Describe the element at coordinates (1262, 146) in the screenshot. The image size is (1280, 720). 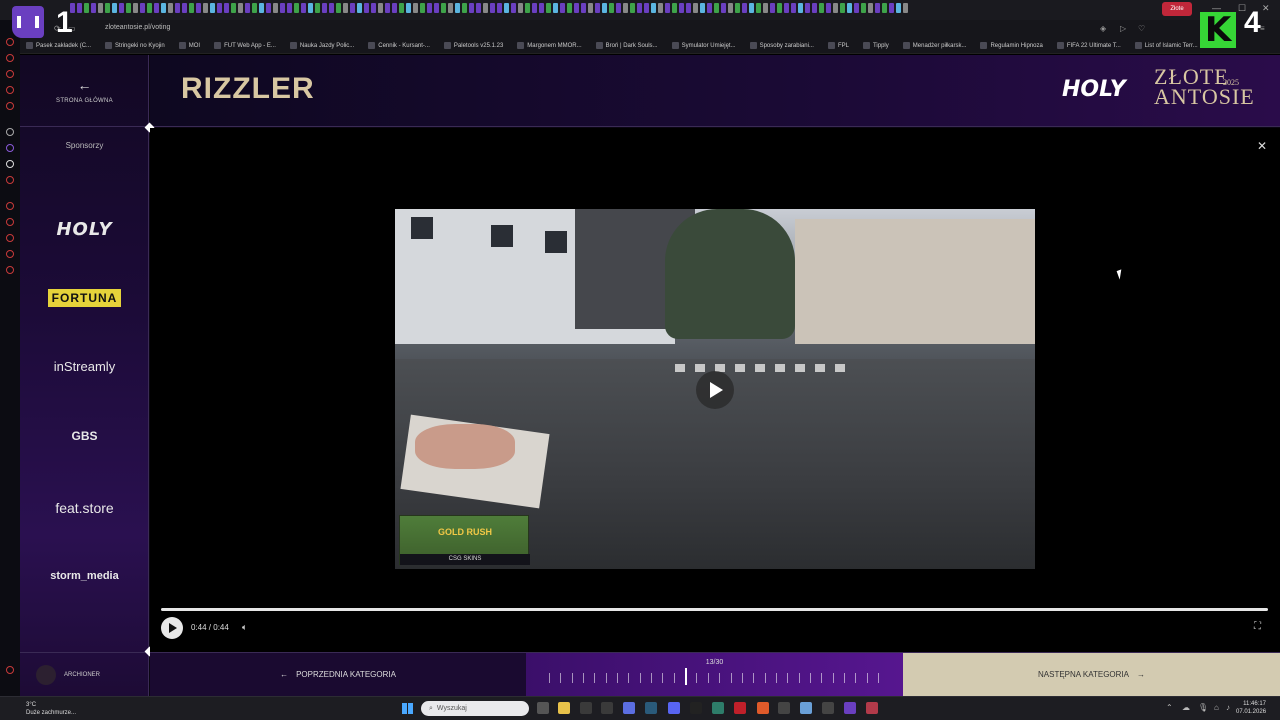
I see `close-icon: ✕` at that location.